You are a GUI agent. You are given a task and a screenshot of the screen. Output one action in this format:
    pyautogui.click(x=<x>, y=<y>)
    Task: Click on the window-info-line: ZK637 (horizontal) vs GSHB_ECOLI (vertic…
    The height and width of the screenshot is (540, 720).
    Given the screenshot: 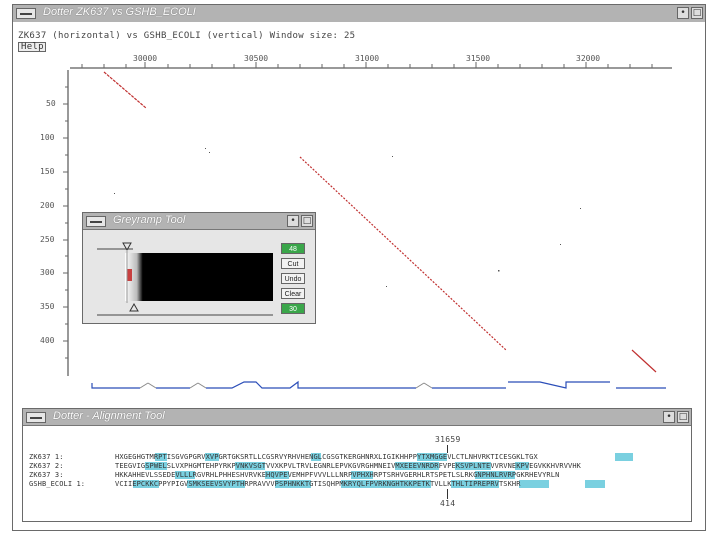 What is the action you would take?
    pyautogui.click(x=187, y=36)
    